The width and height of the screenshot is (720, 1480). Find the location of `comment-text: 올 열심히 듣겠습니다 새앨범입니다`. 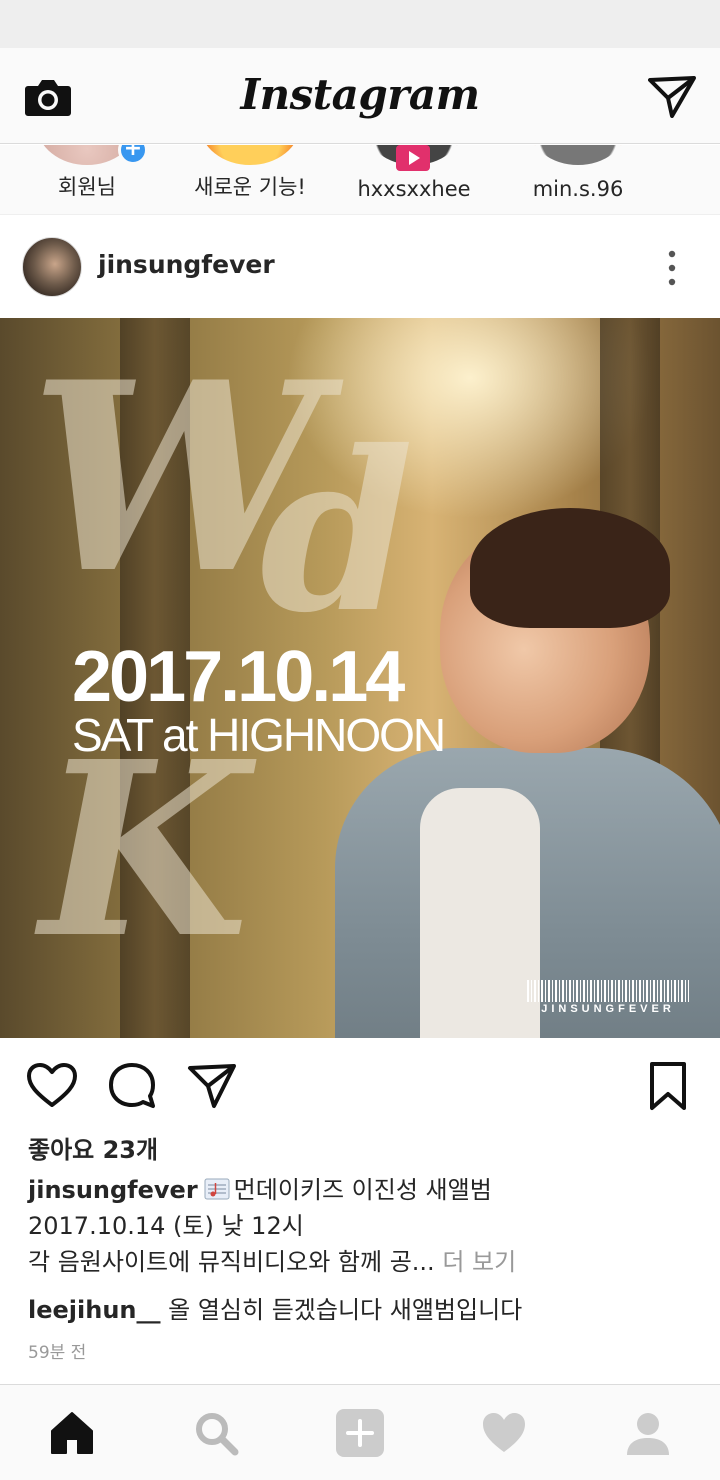

comment-text: 올 열심히 듣겠습니다 새앨범입니다 is located at coordinates (345, 1310).